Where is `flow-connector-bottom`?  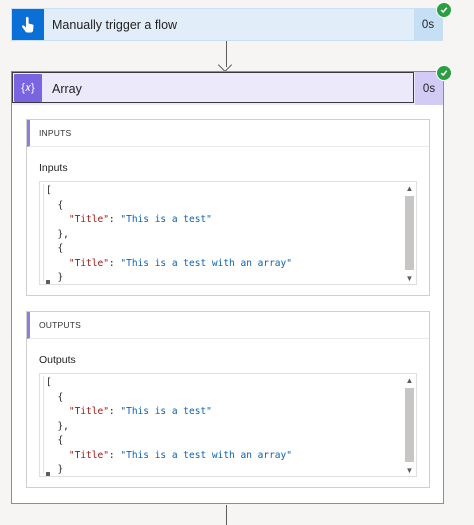
flow-connector-bottom is located at coordinates (226, 515).